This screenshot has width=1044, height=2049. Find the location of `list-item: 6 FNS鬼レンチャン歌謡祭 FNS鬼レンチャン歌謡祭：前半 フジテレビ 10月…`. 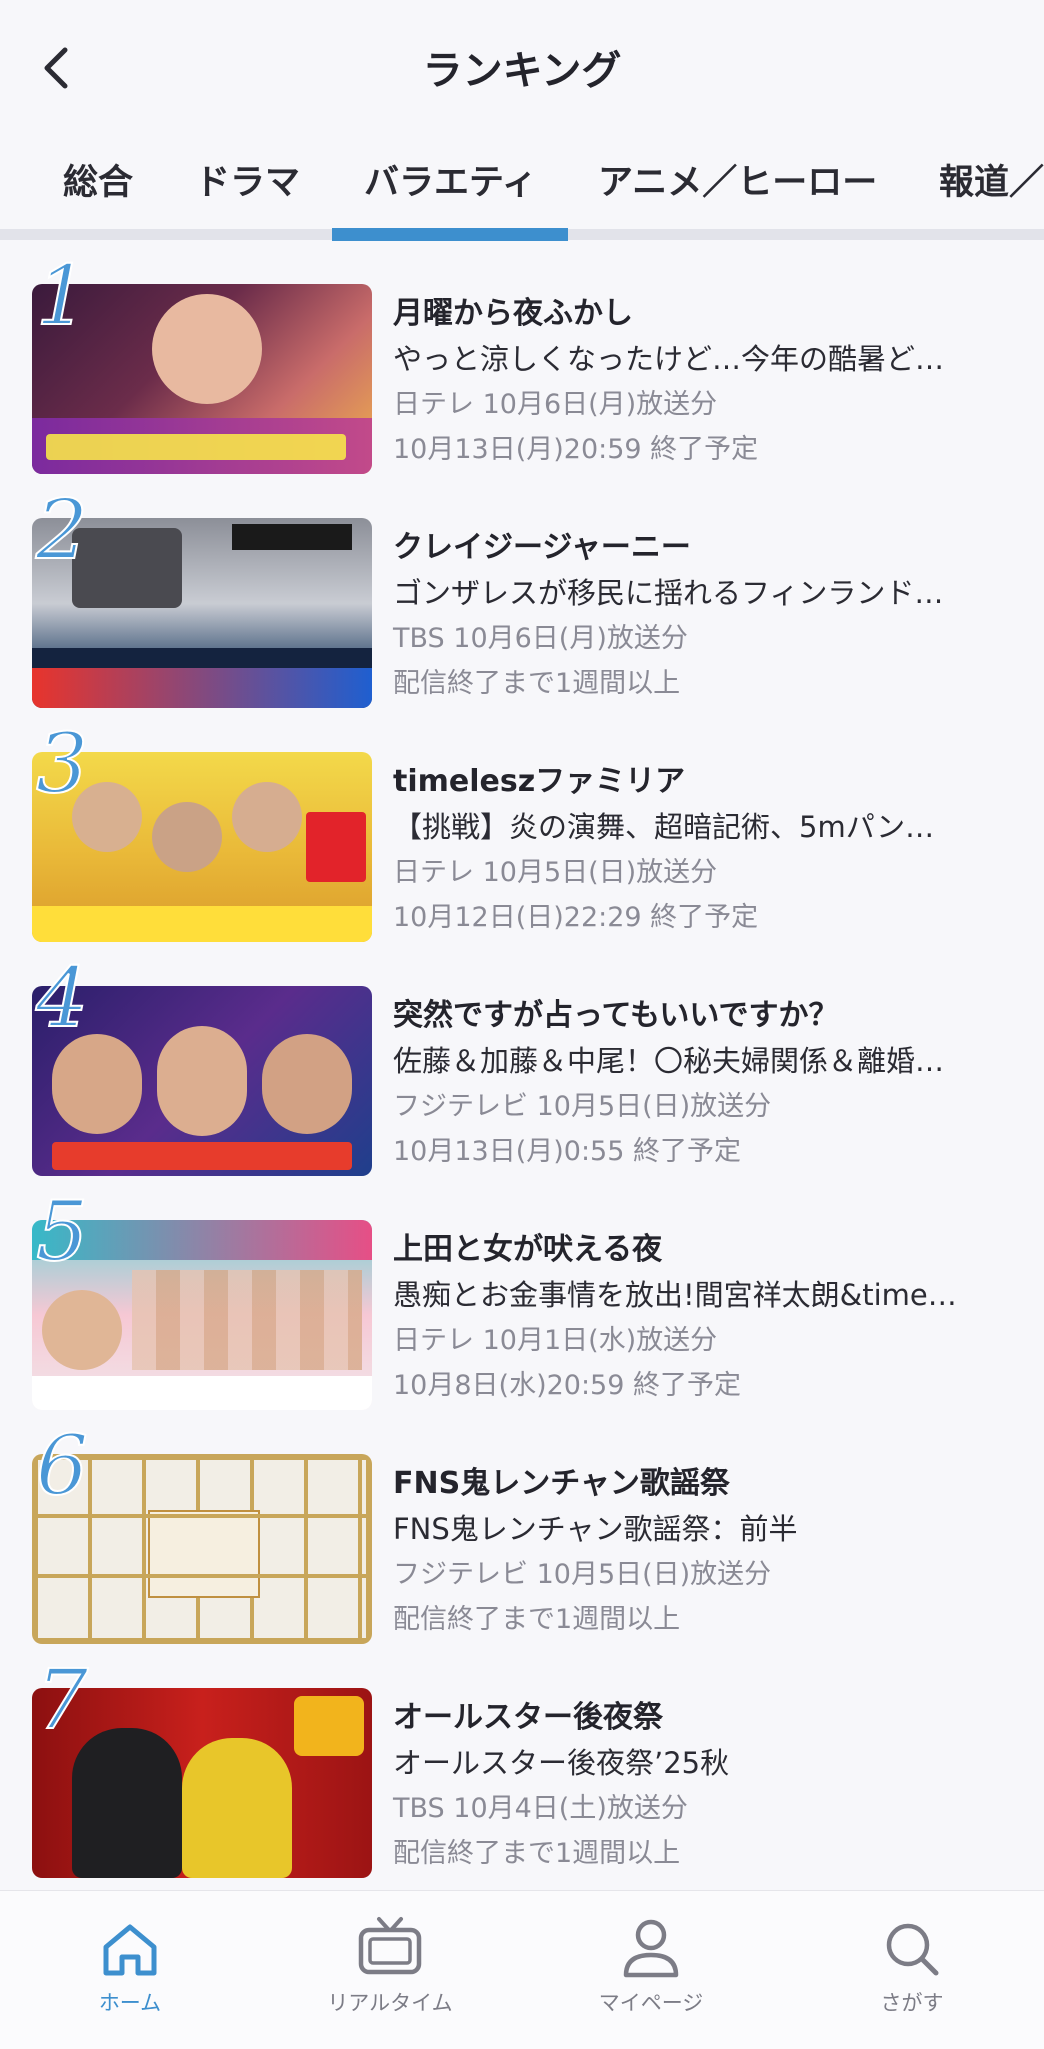

list-item: 6 FNS鬼レンチャン歌謡祭 FNS鬼レンチャン歌謡祭：前半 フジテレビ 10月… is located at coordinates (522, 1527).